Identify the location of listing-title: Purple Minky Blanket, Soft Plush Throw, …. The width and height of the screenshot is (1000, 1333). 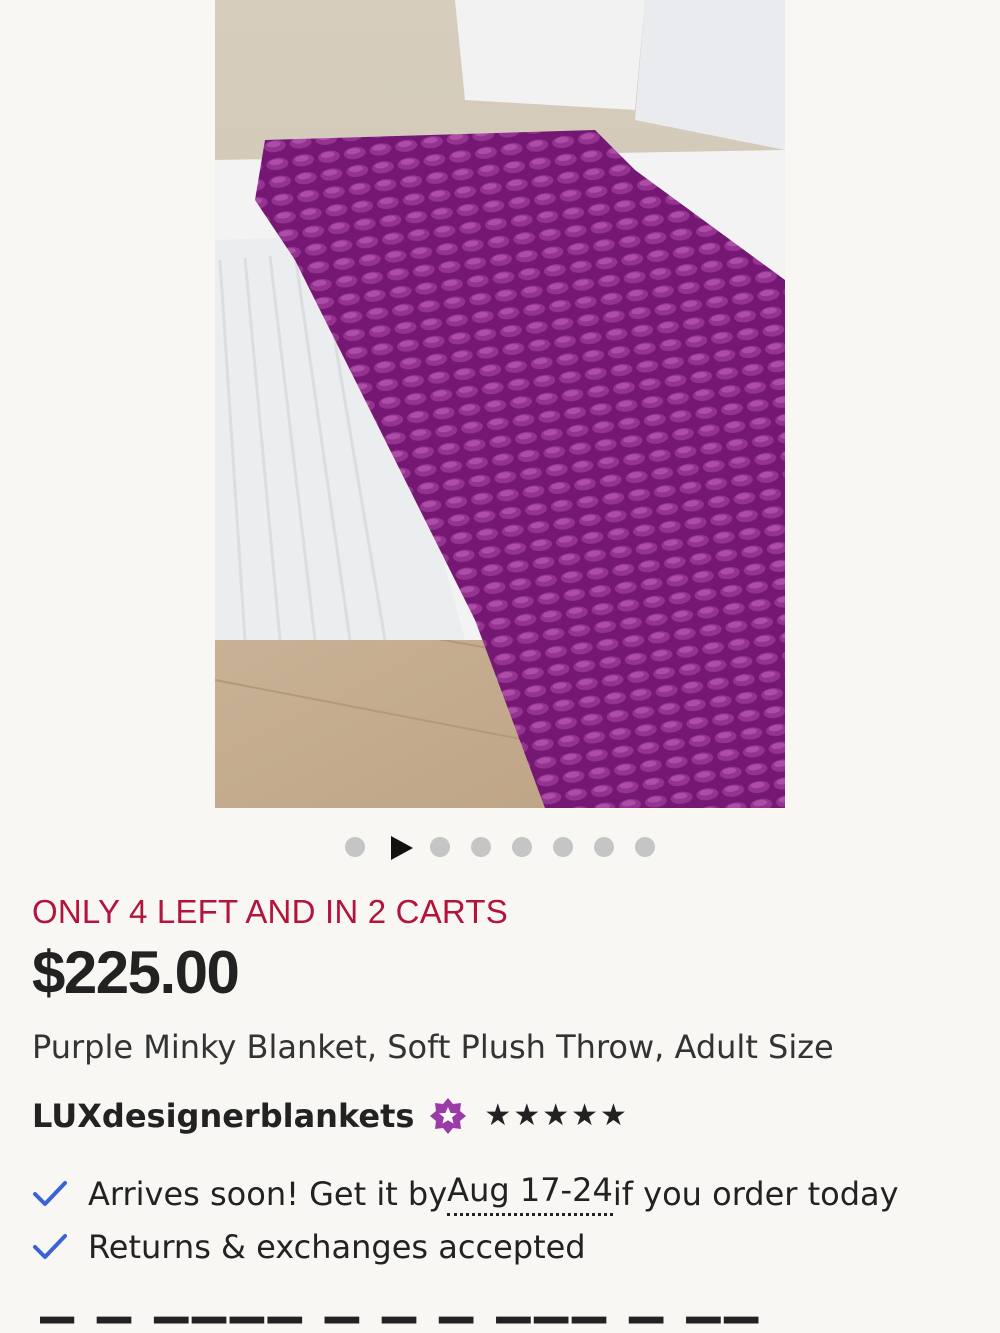
(433, 1047).